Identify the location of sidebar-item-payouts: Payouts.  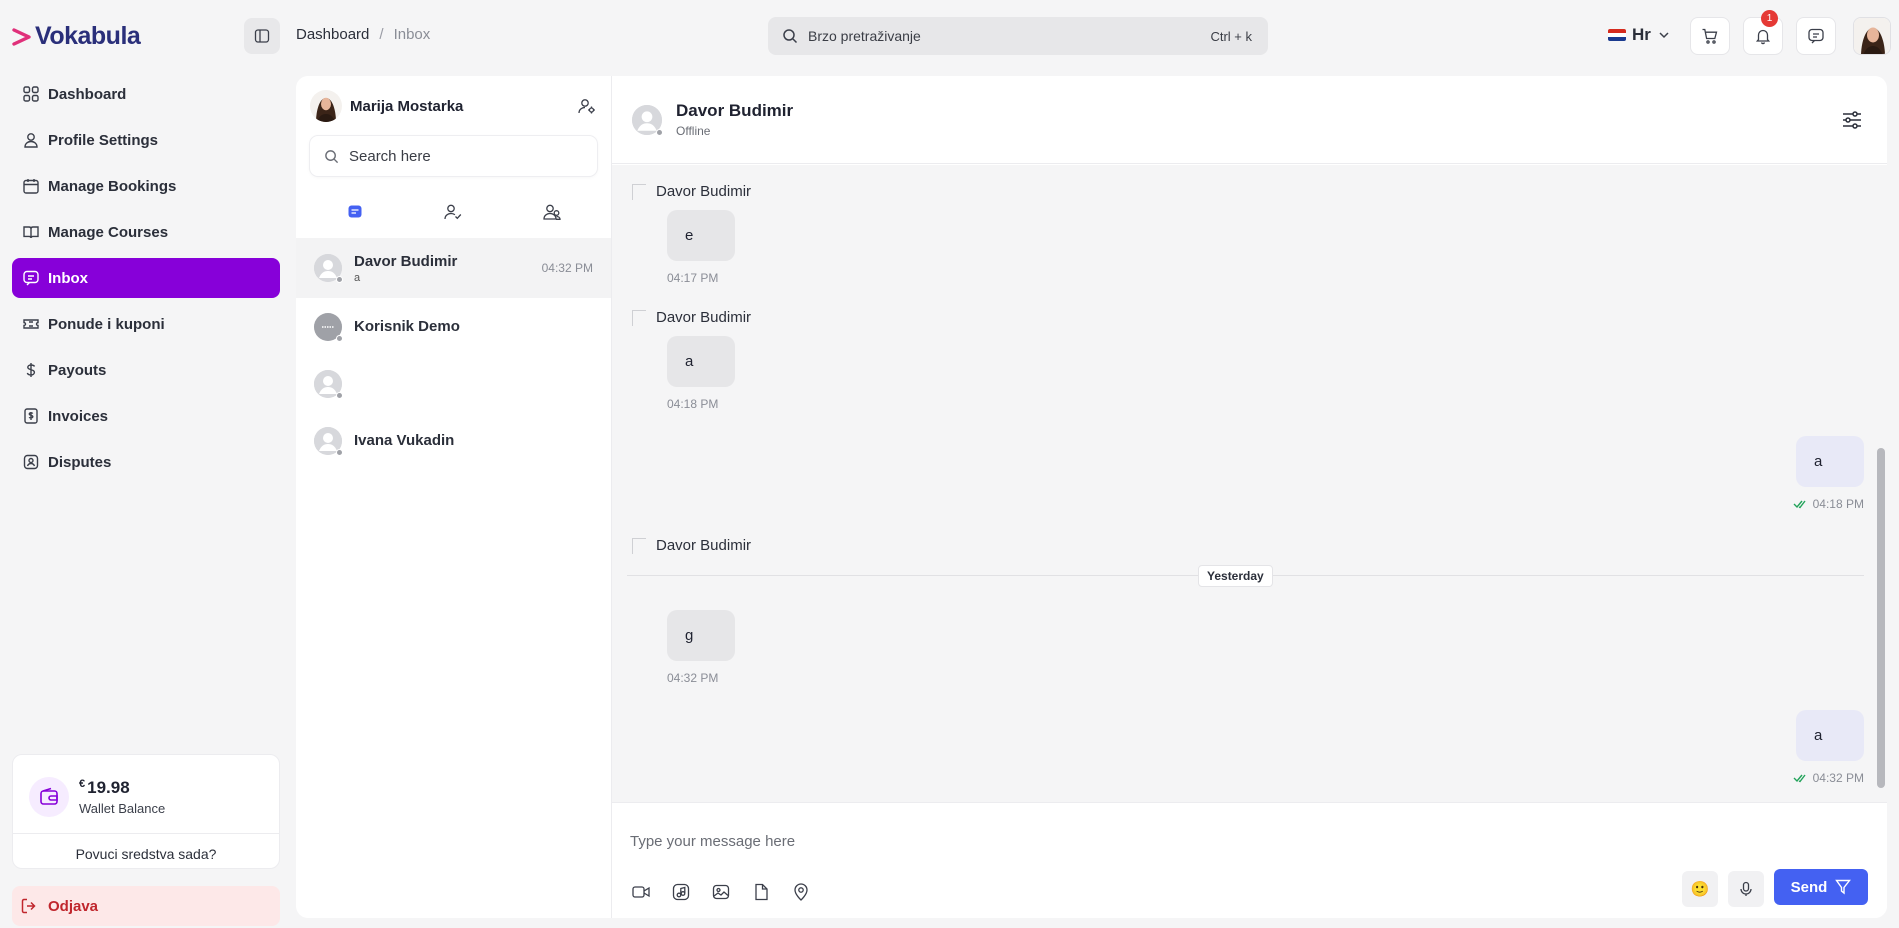
(146, 370).